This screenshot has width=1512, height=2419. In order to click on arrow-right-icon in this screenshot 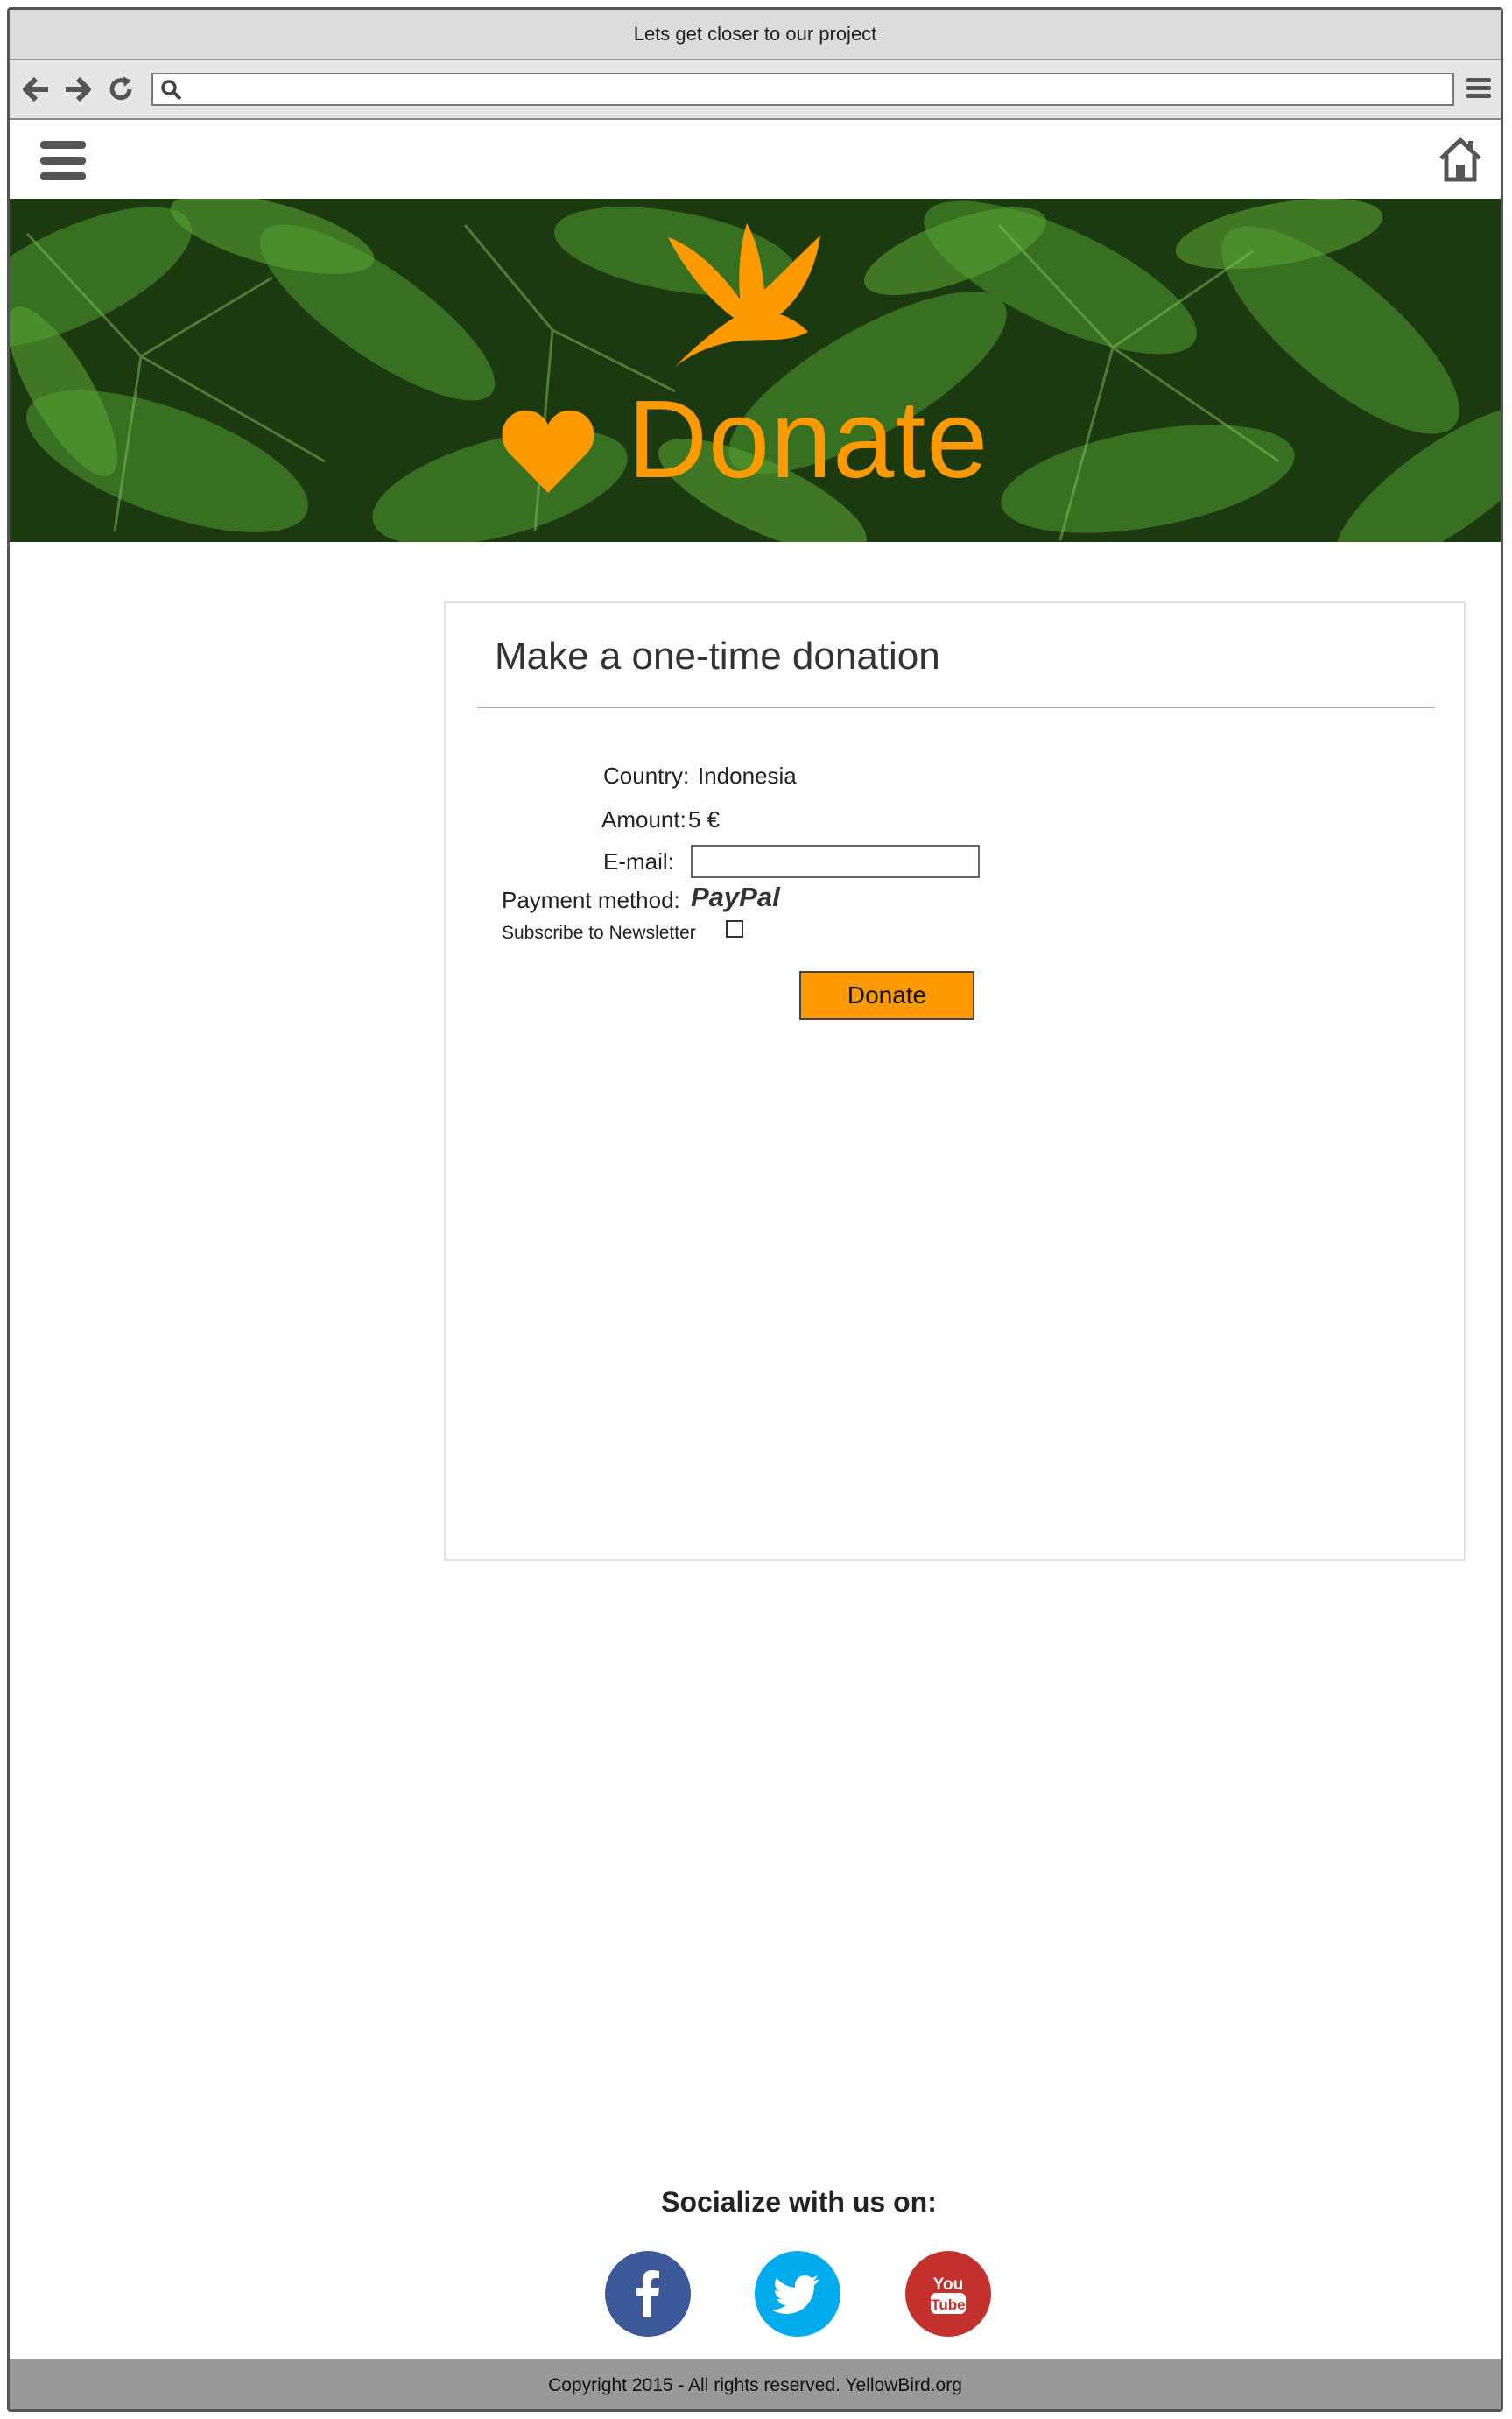, I will do `click(77, 89)`.